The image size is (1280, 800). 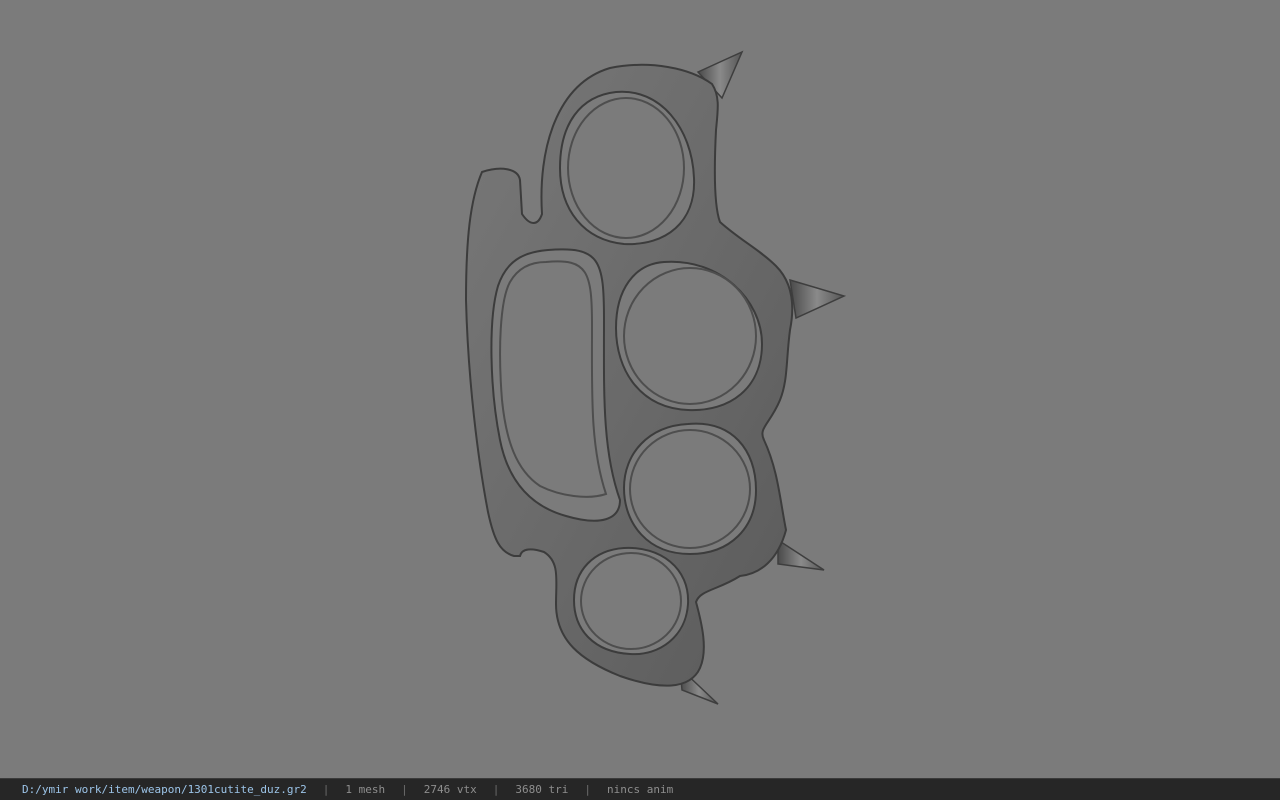 I want to click on triangle-count: 3680 tri, so click(x=542, y=789).